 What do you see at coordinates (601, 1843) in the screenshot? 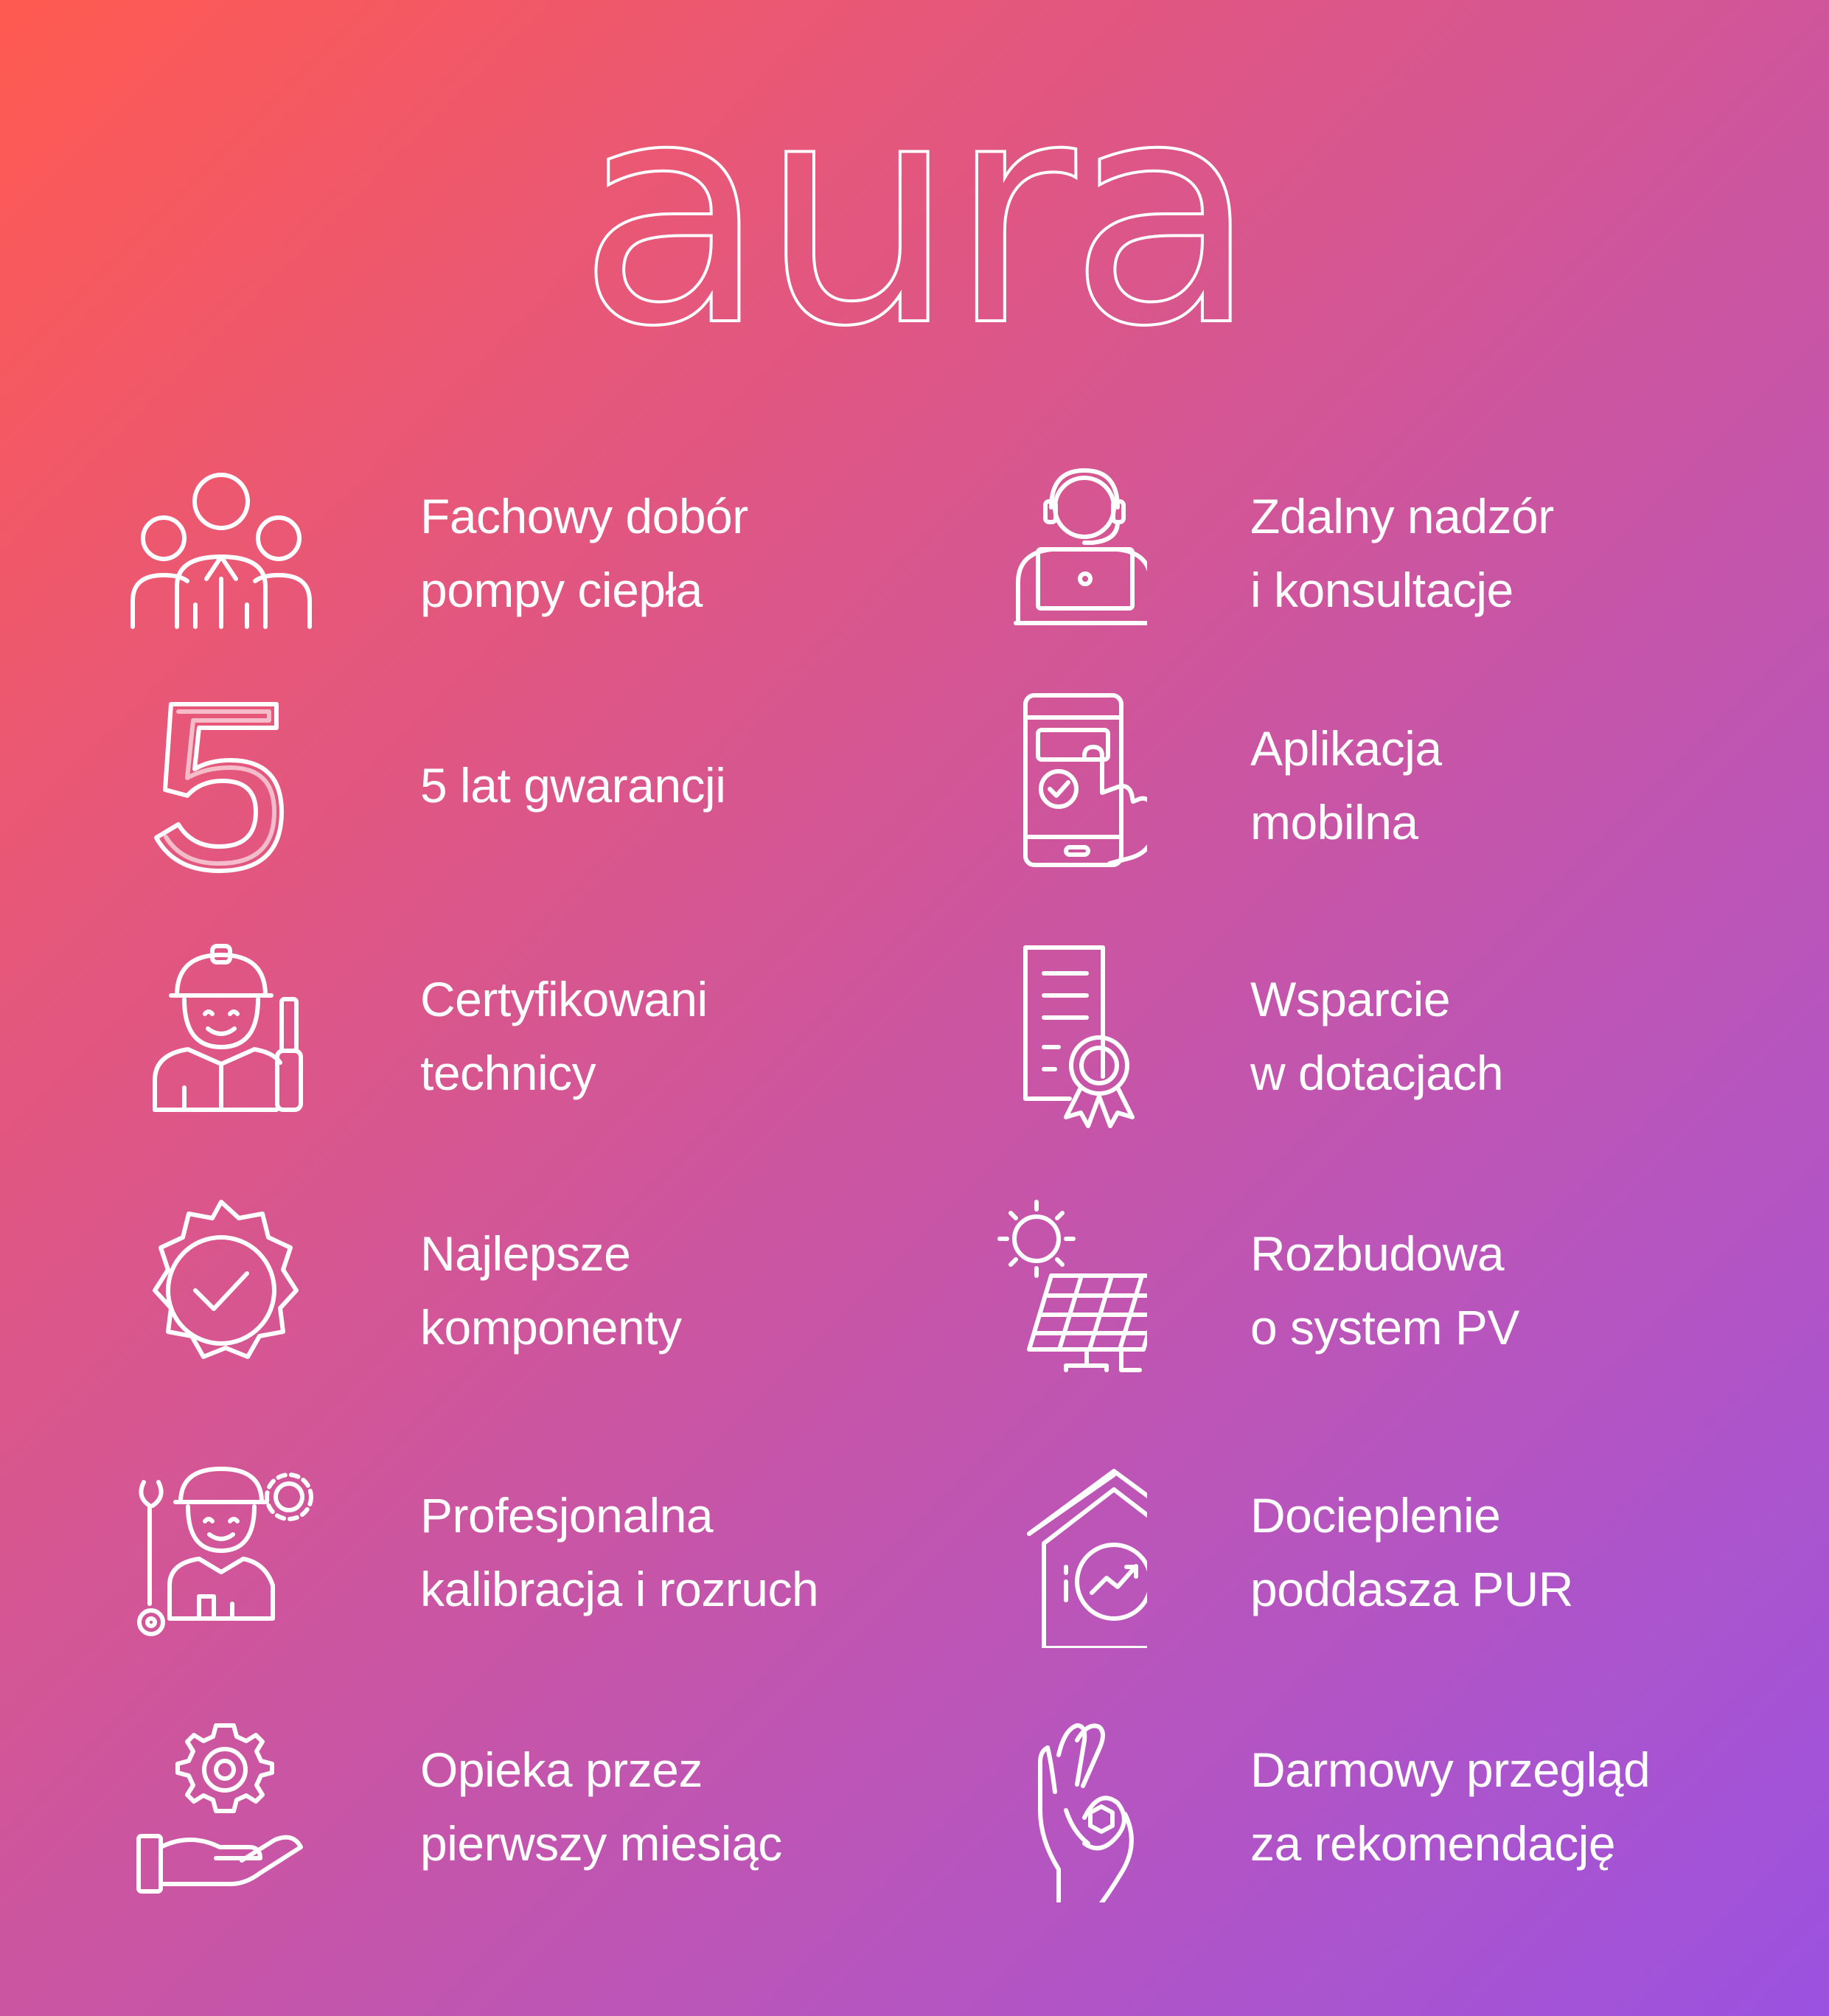
I see `feature-line-2: pierwszy miesiąc` at bounding box center [601, 1843].